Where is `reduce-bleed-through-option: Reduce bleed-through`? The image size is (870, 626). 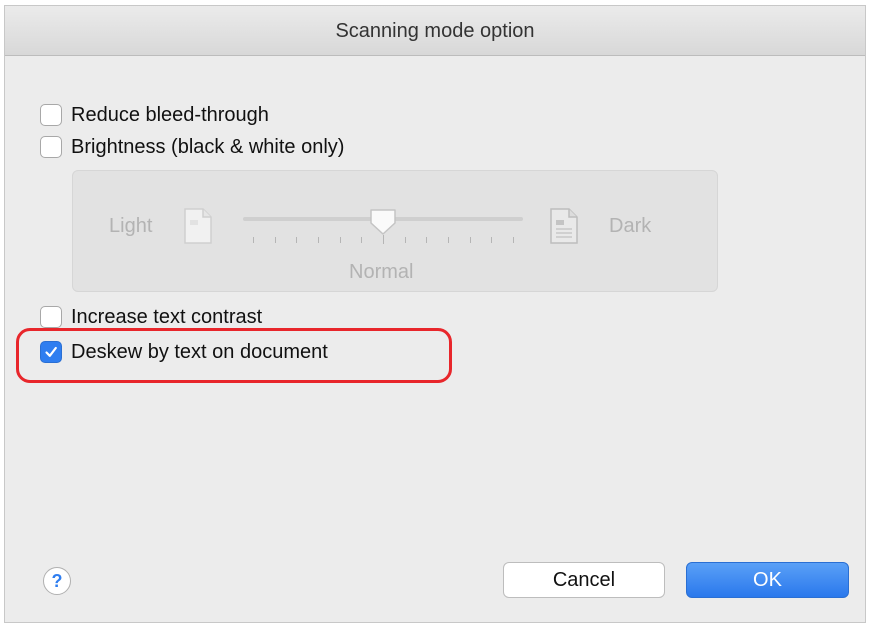
reduce-bleed-through-option: Reduce bleed-through is located at coordinates (154, 115).